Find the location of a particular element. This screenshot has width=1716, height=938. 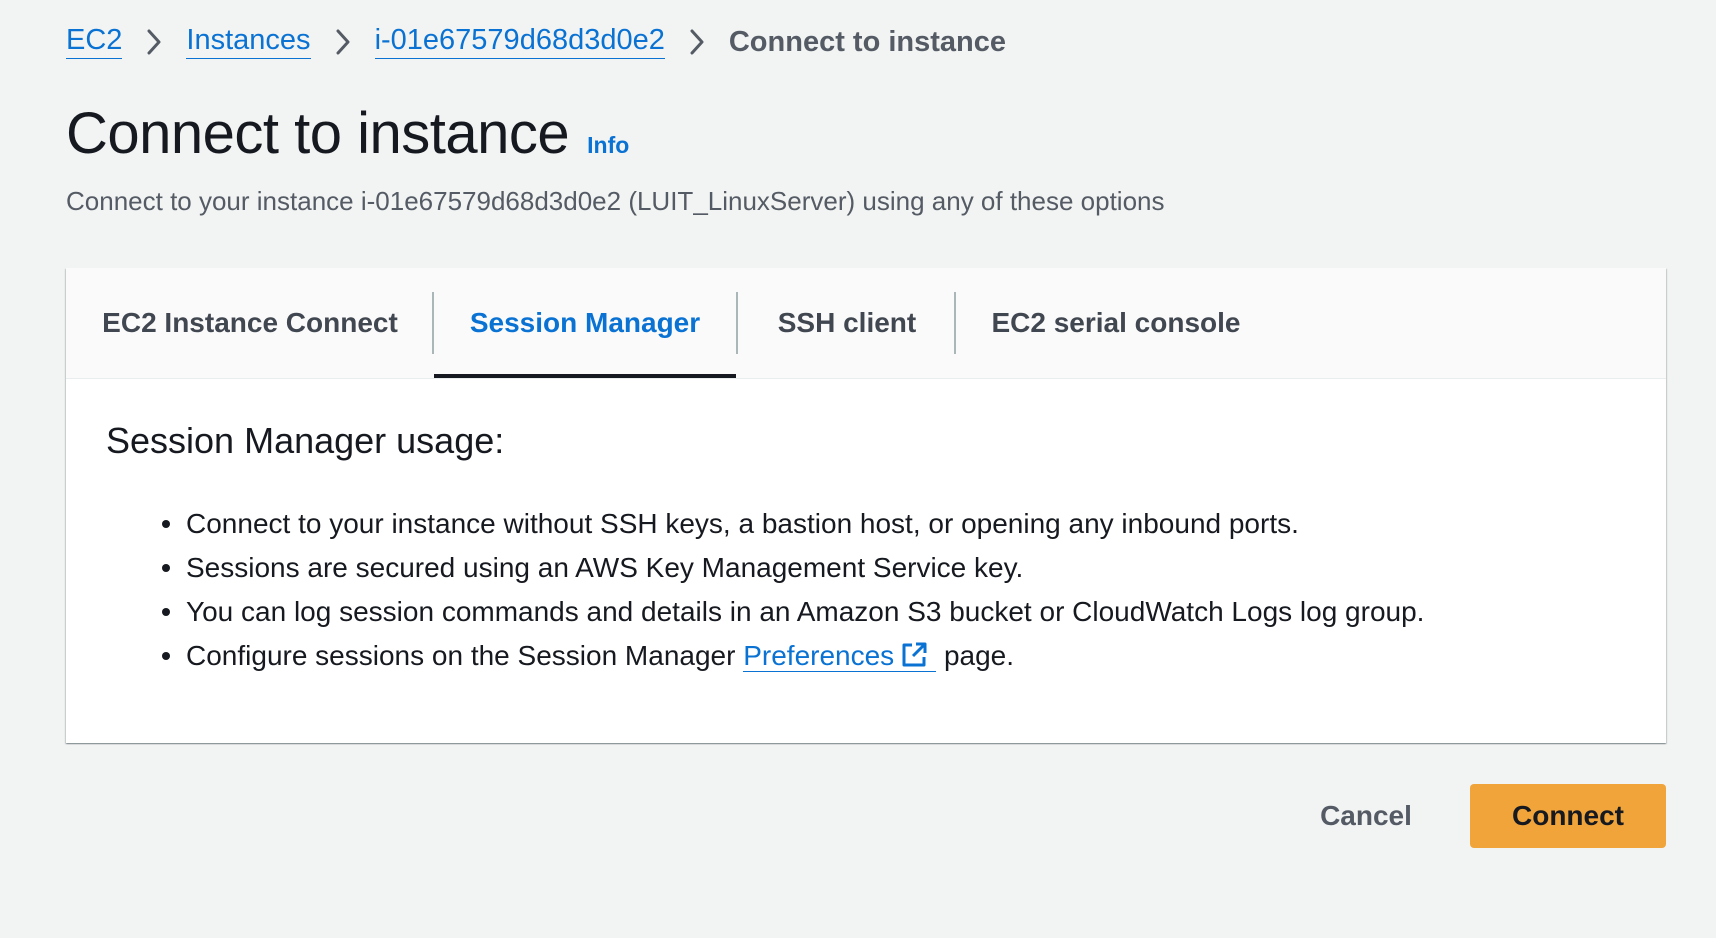

preferences-link: Preferences is located at coordinates (840, 656).